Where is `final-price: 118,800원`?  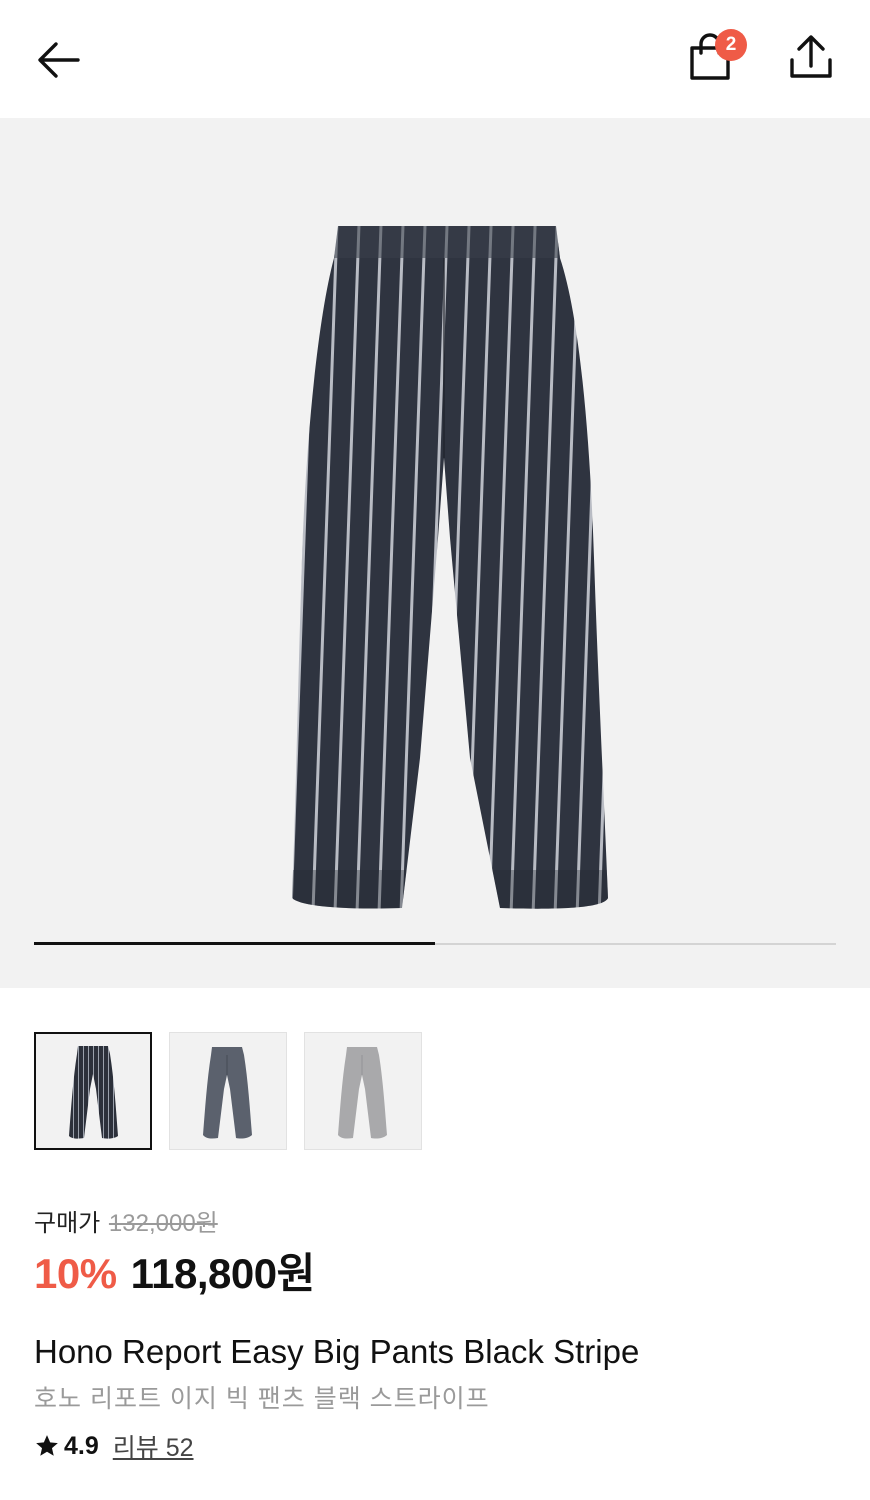 final-price: 118,800원 is located at coordinates (223, 1273).